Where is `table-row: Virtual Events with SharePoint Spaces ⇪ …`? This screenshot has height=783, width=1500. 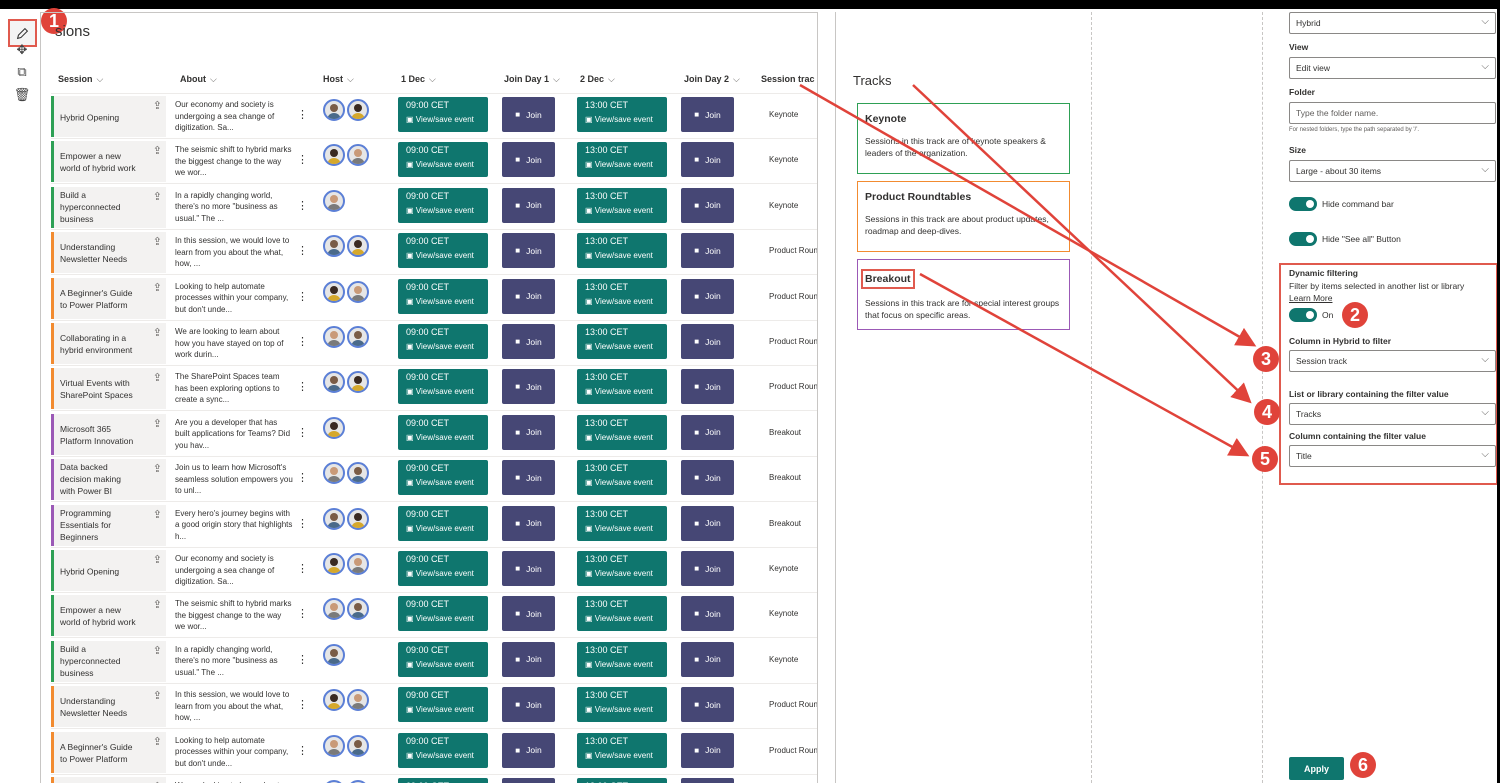 table-row: Virtual Events with SharePoint Spaces ⇪ … is located at coordinates (434, 389).